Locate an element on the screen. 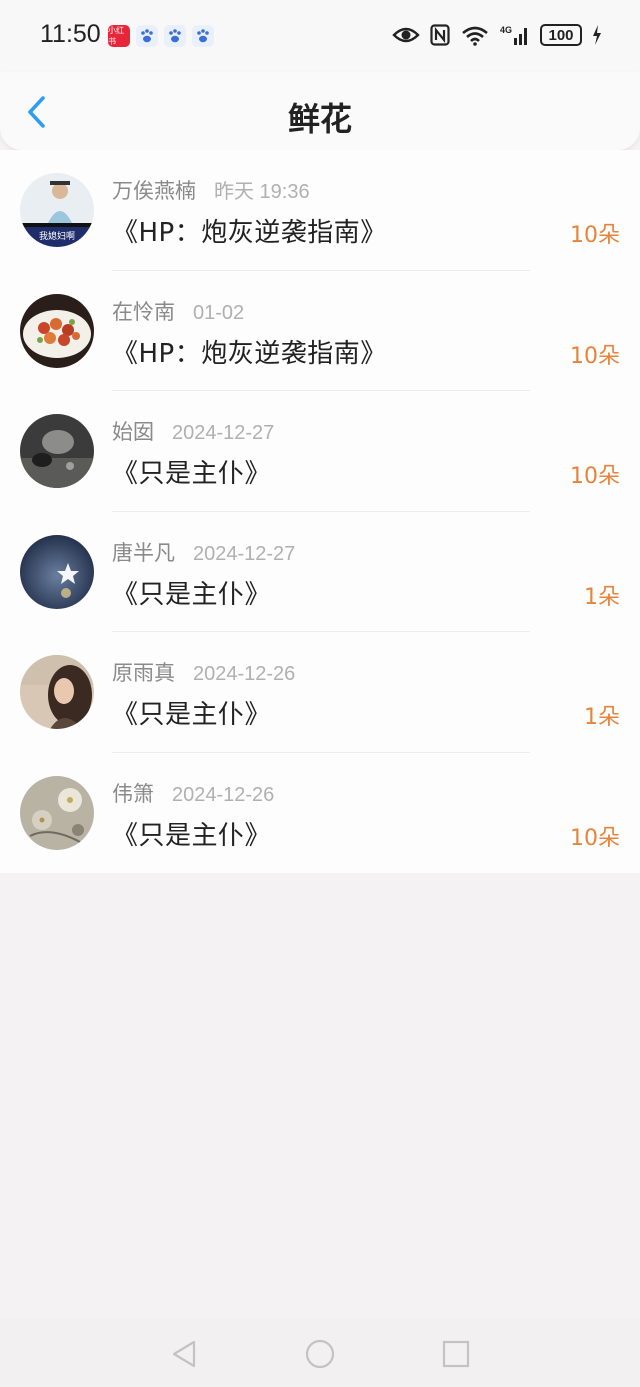 This screenshot has height=1387, width=640. list-item: 在怜南 01-02 《HP：炮灰逆袭指南》 10朵 is located at coordinates (320, 331).